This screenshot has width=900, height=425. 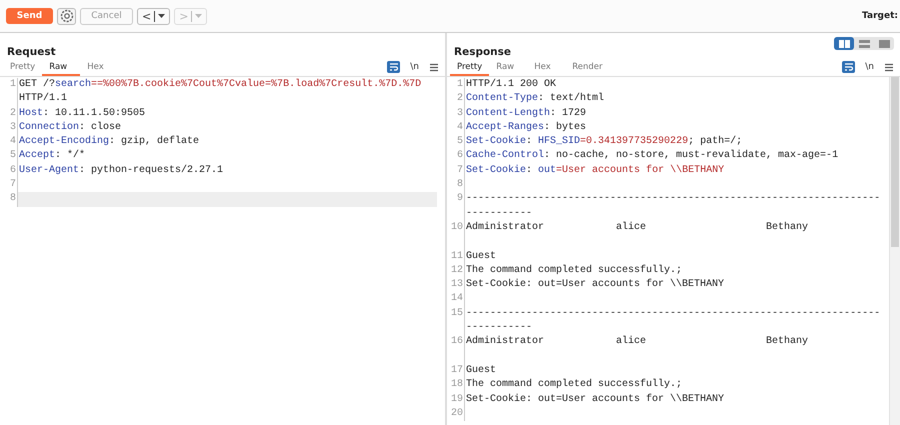 What do you see at coordinates (508, 113) in the screenshot?
I see `code-text: Content-Length` at bounding box center [508, 113].